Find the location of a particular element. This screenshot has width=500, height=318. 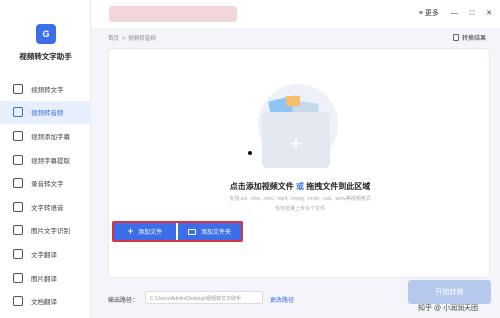

records-label: 转换结果 is located at coordinates (473, 39).